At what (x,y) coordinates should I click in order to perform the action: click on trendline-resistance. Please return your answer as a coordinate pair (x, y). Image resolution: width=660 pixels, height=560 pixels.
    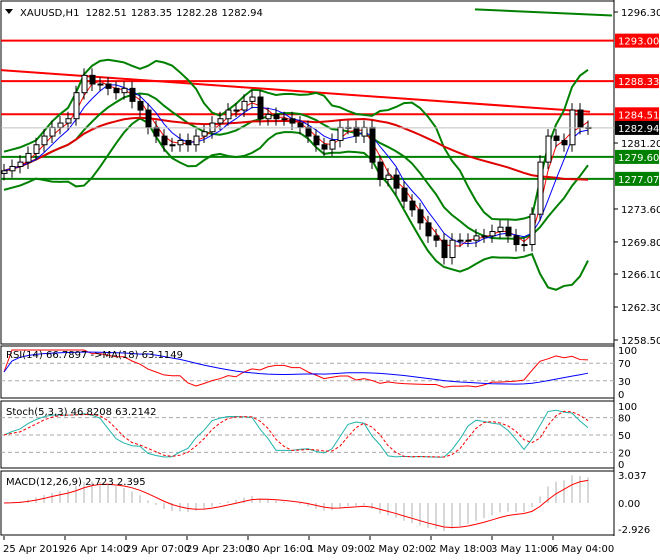
    Looking at the image, I should click on (295, 91).